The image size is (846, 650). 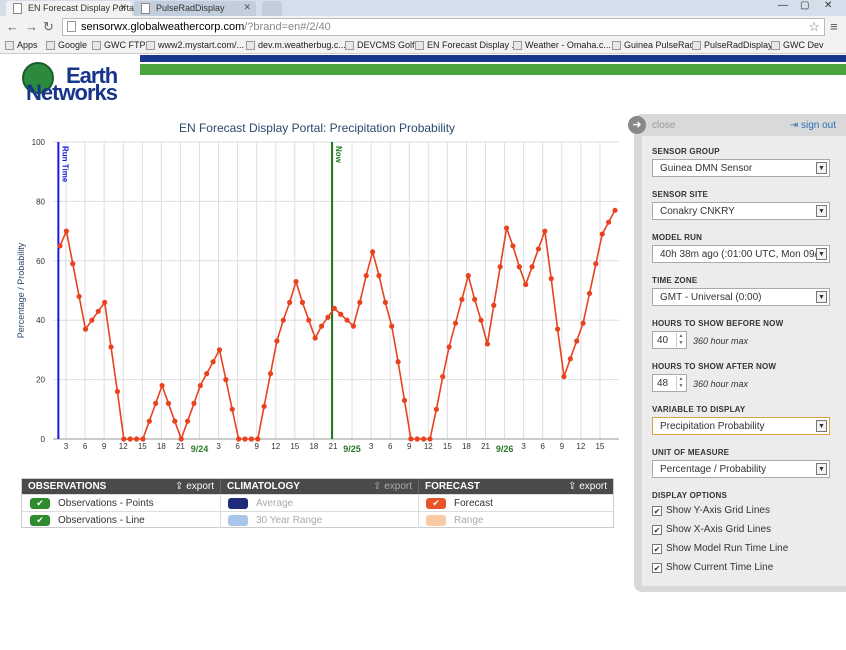 I want to click on forecast-export-button: ⇪ export, so click(x=587, y=486).